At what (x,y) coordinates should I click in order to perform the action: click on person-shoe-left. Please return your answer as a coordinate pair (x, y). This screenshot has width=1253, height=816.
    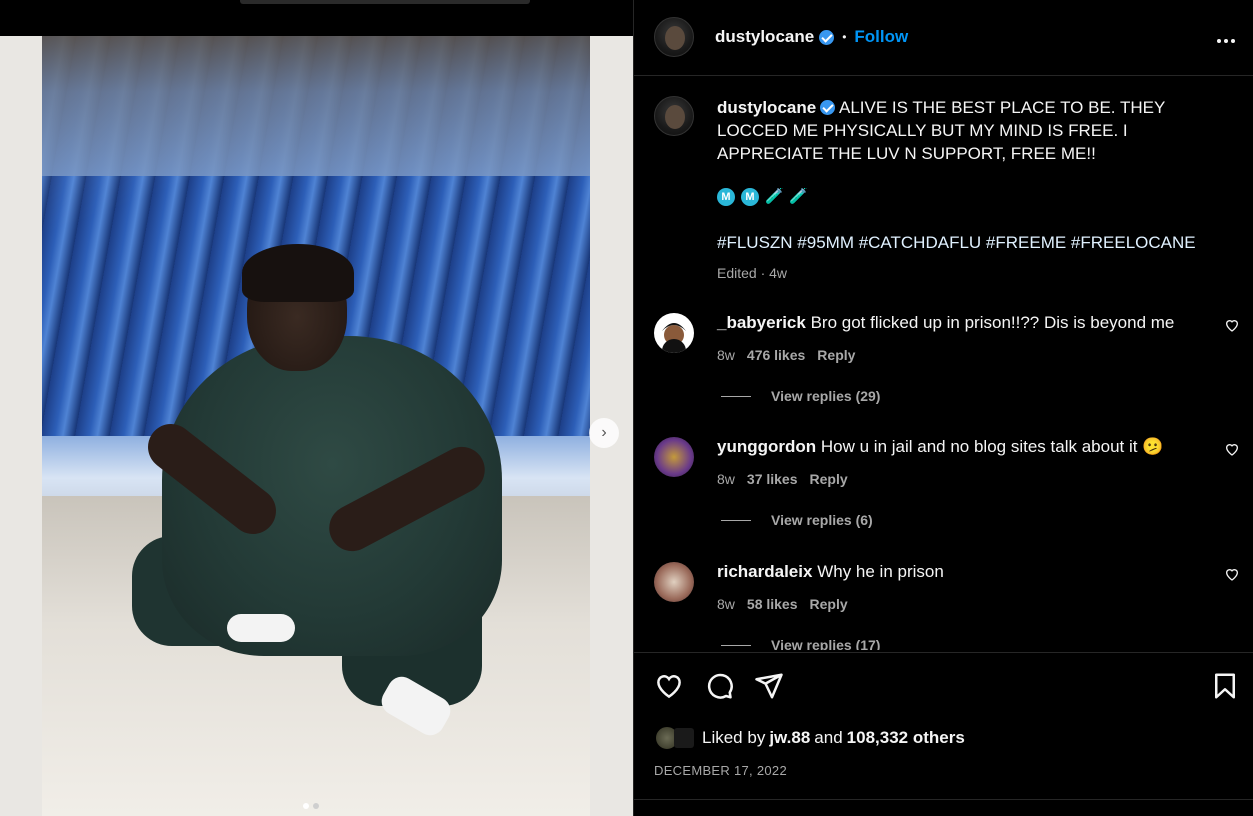
    Looking at the image, I should click on (261, 628).